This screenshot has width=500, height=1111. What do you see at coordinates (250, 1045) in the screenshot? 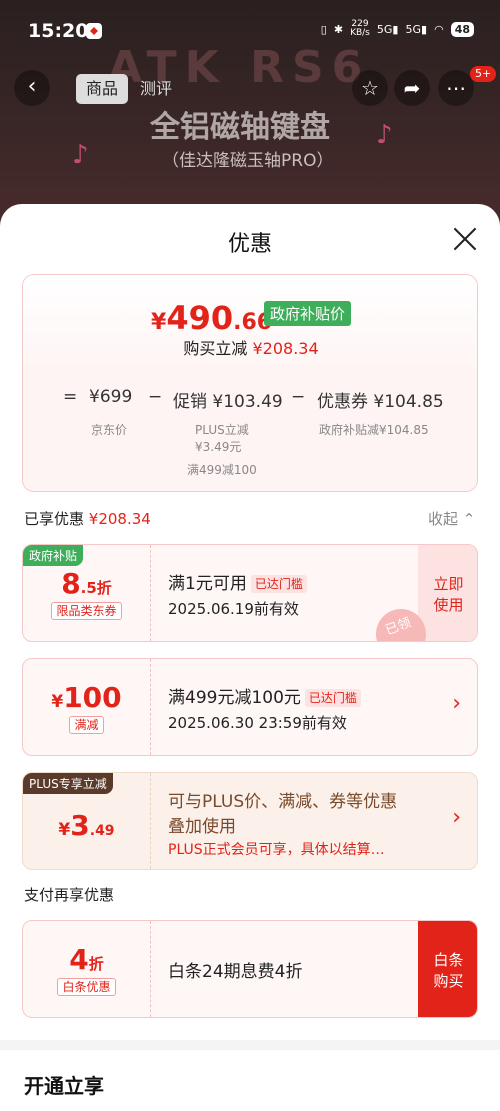
I see `section-divider` at bounding box center [250, 1045].